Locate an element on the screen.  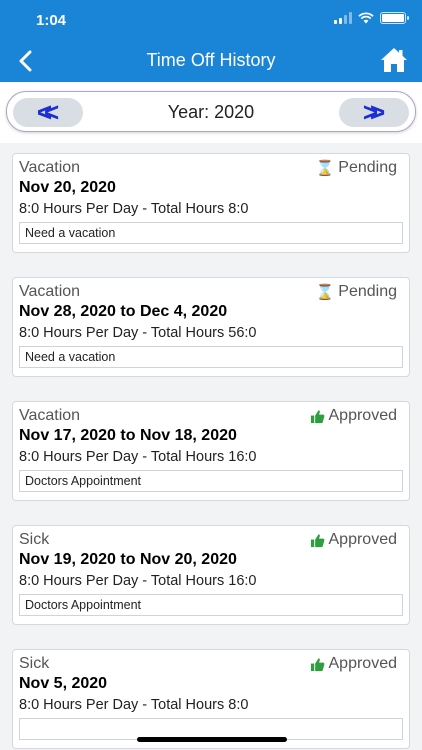
year-selector: << Year: 2020 >> is located at coordinates (211, 111).